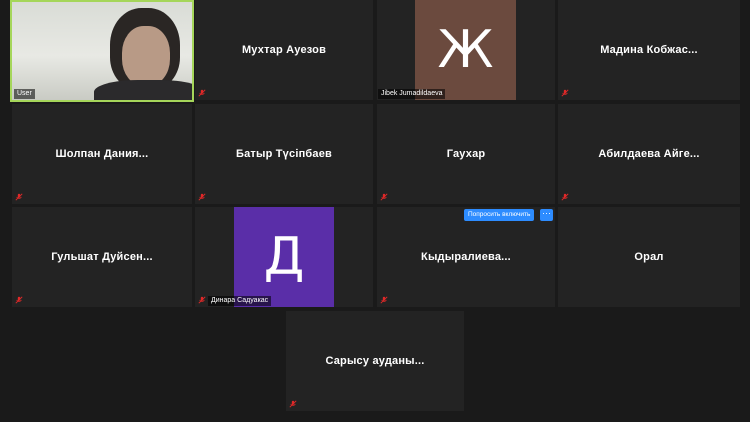 The height and width of the screenshot is (422, 750). What do you see at coordinates (240, 301) in the screenshot?
I see `participant-name-tag: Динара Садуакас` at bounding box center [240, 301].